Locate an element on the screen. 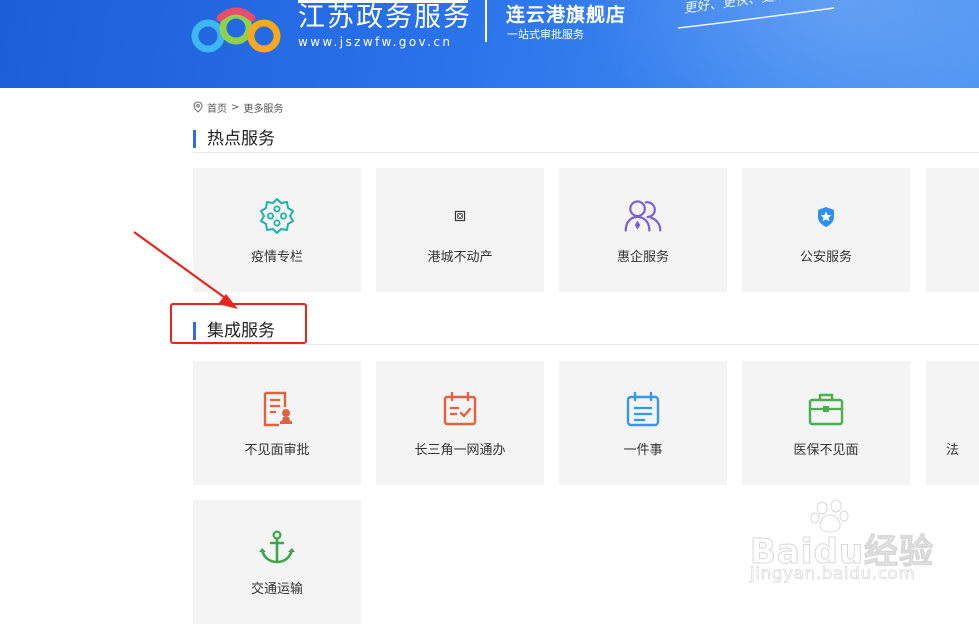 The width and height of the screenshot is (979, 624). people-icon is located at coordinates (643, 216).